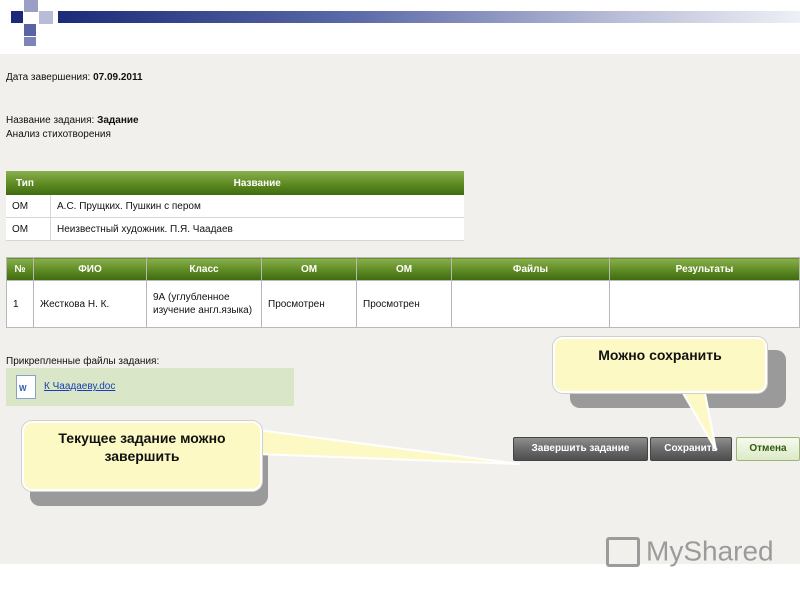 Image resolution: width=800 pixels, height=600 pixels. I want to click on myshared-logo: MyShared, so click(690, 551).